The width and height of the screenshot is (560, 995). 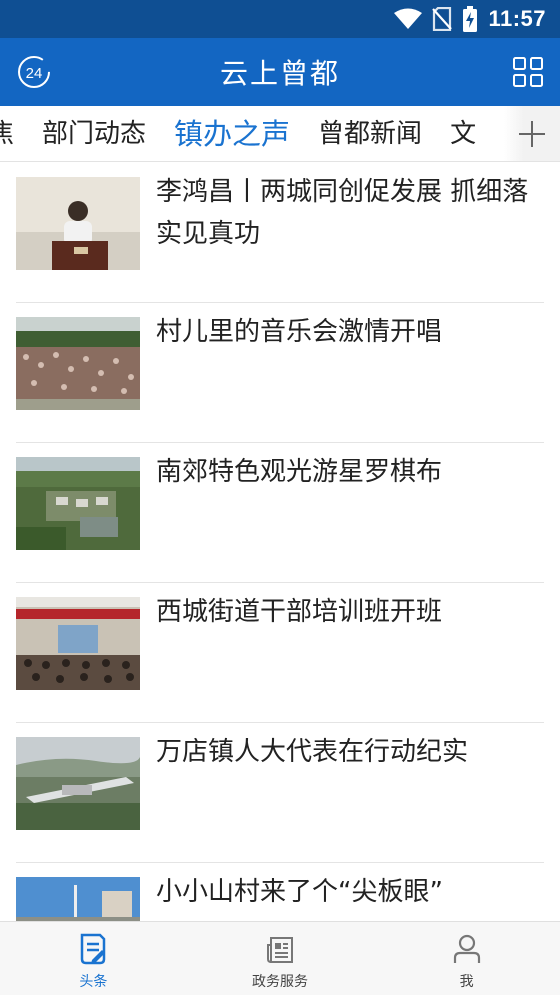 I want to click on news-headline: 小小山村来了个“尖板眼”, so click(x=299, y=892).